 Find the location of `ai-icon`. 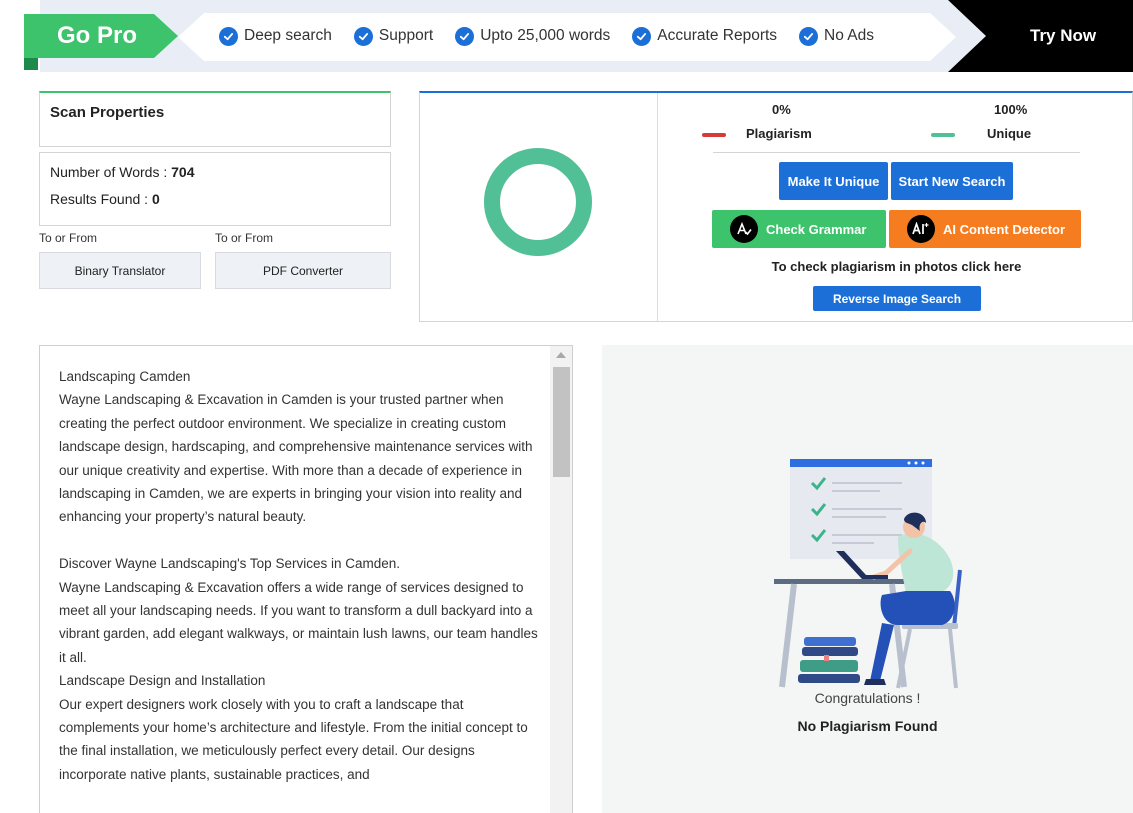

ai-icon is located at coordinates (921, 229).